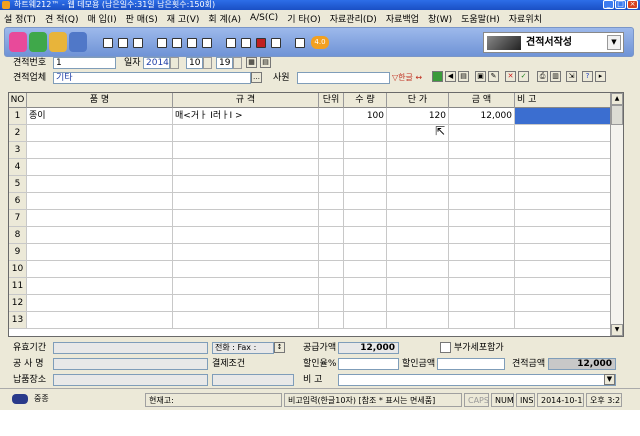 The width and height of the screenshot is (640, 436). What do you see at coordinates (130, 380) in the screenshot?
I see `delivery-input` at bounding box center [130, 380].